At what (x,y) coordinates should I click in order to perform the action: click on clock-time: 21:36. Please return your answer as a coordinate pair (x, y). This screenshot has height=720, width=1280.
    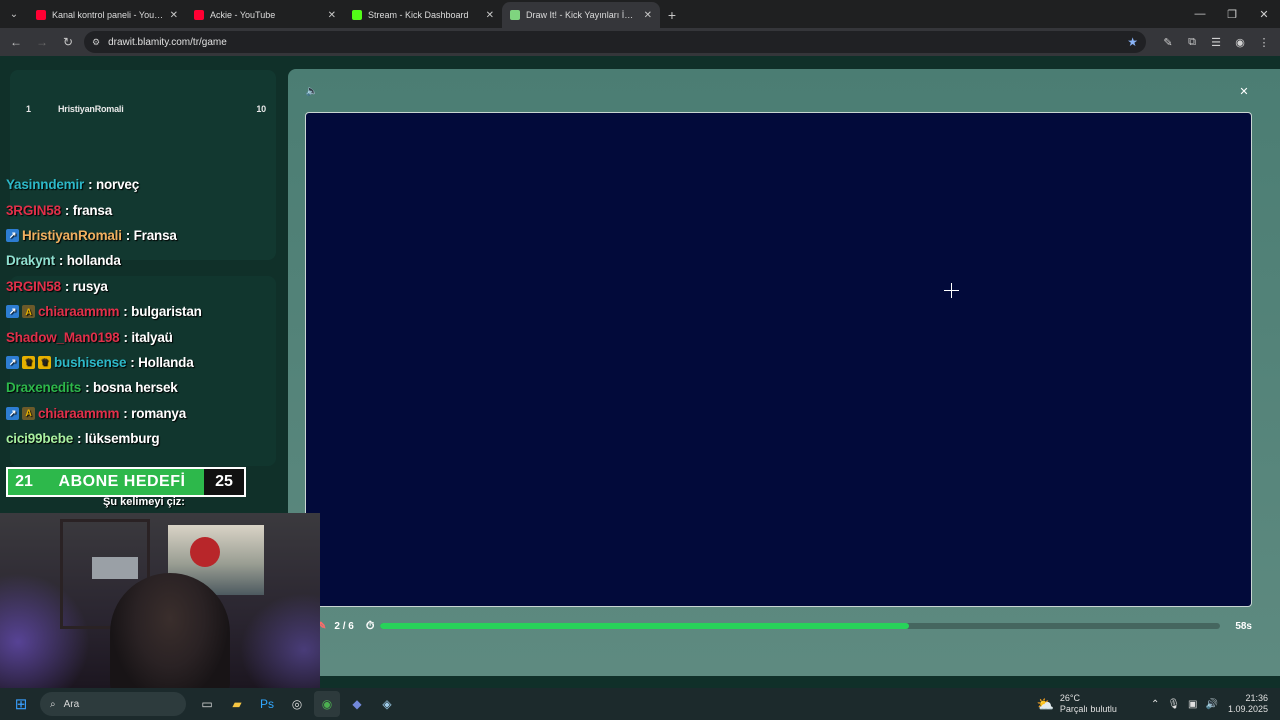
    Looking at the image, I should click on (1256, 698).